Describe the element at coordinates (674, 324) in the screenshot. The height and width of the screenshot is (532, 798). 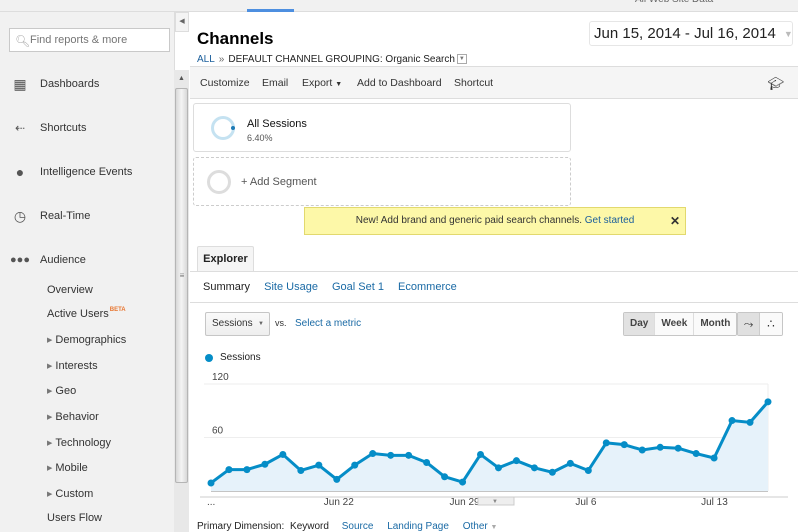
I see `period-week-button: Week` at that location.